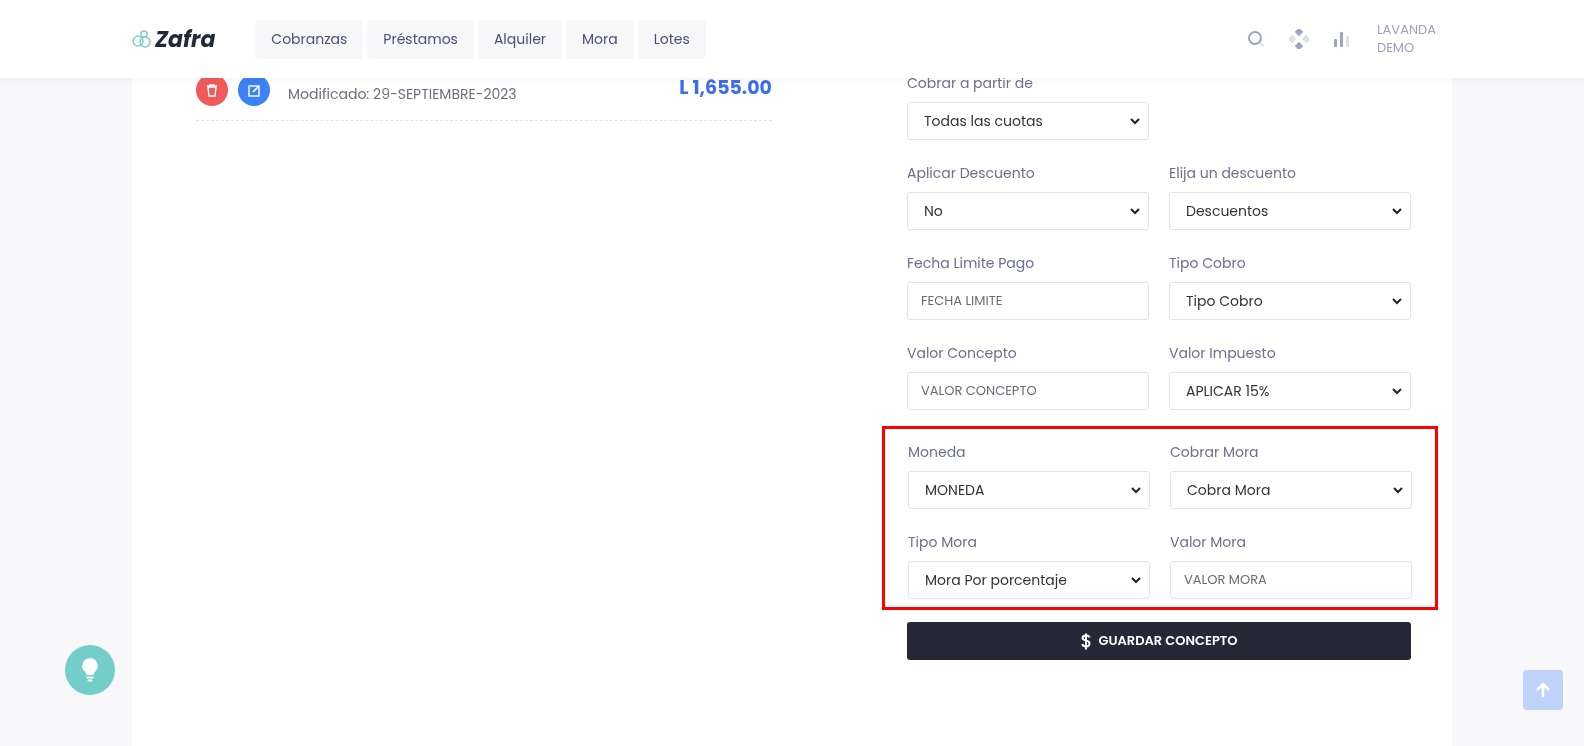  I want to click on field-label: Tipo Mora, so click(943, 542).